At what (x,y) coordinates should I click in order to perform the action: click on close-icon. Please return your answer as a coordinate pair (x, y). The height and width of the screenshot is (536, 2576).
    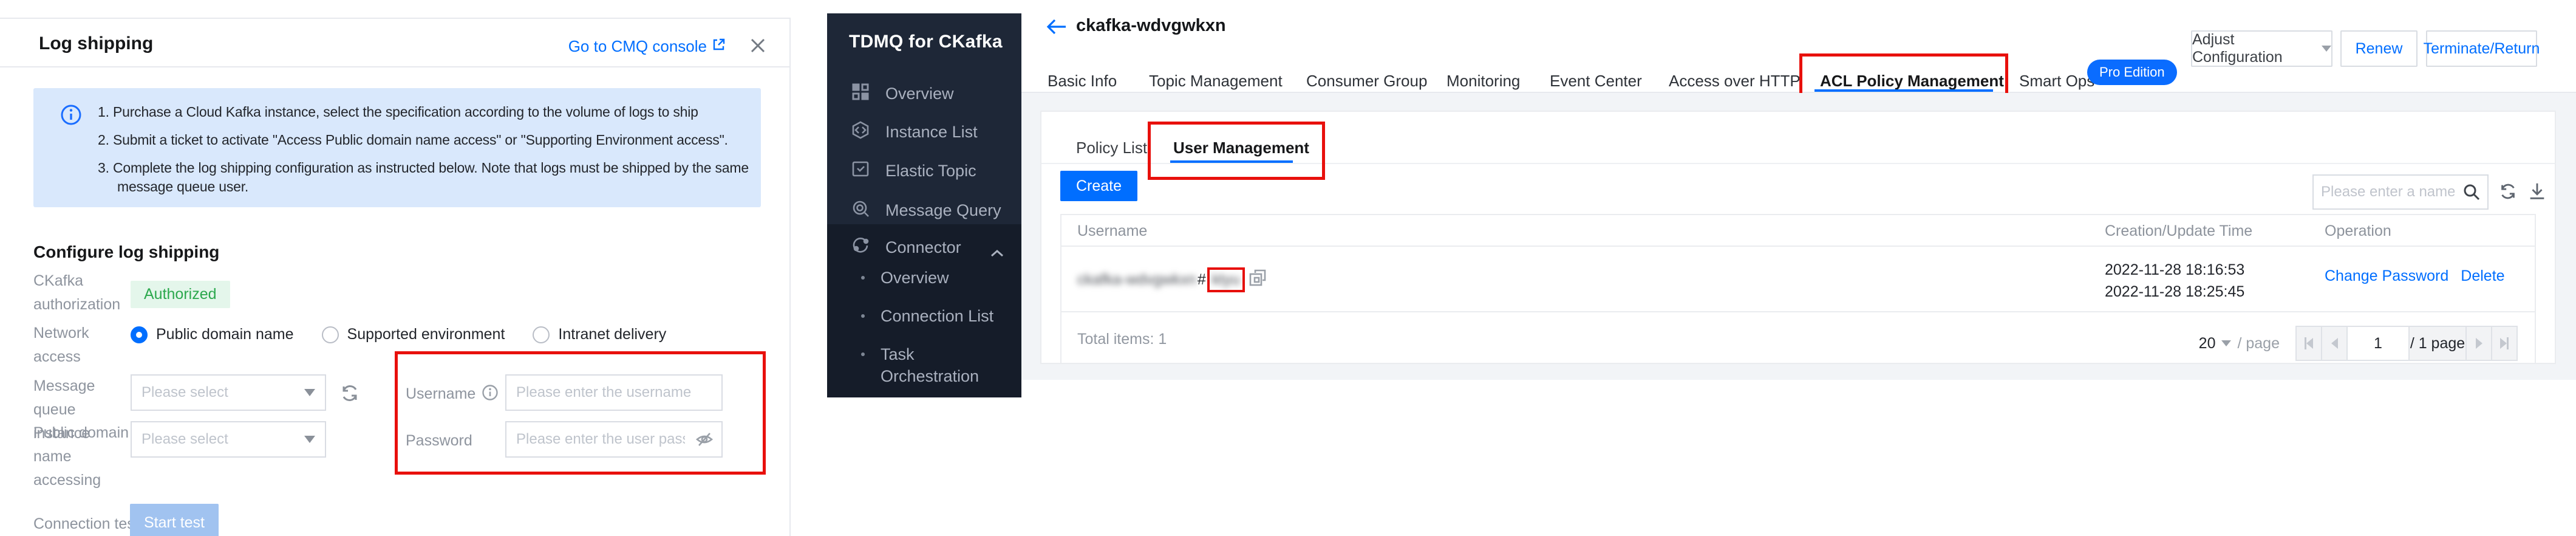
    Looking at the image, I should click on (758, 45).